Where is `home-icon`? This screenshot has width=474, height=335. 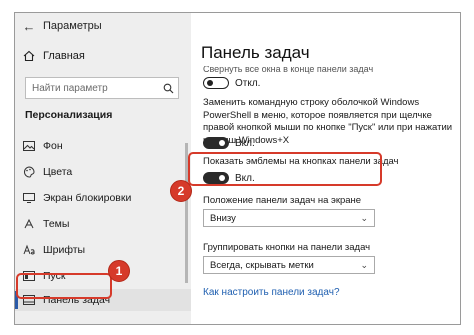 home-icon is located at coordinates (29, 56).